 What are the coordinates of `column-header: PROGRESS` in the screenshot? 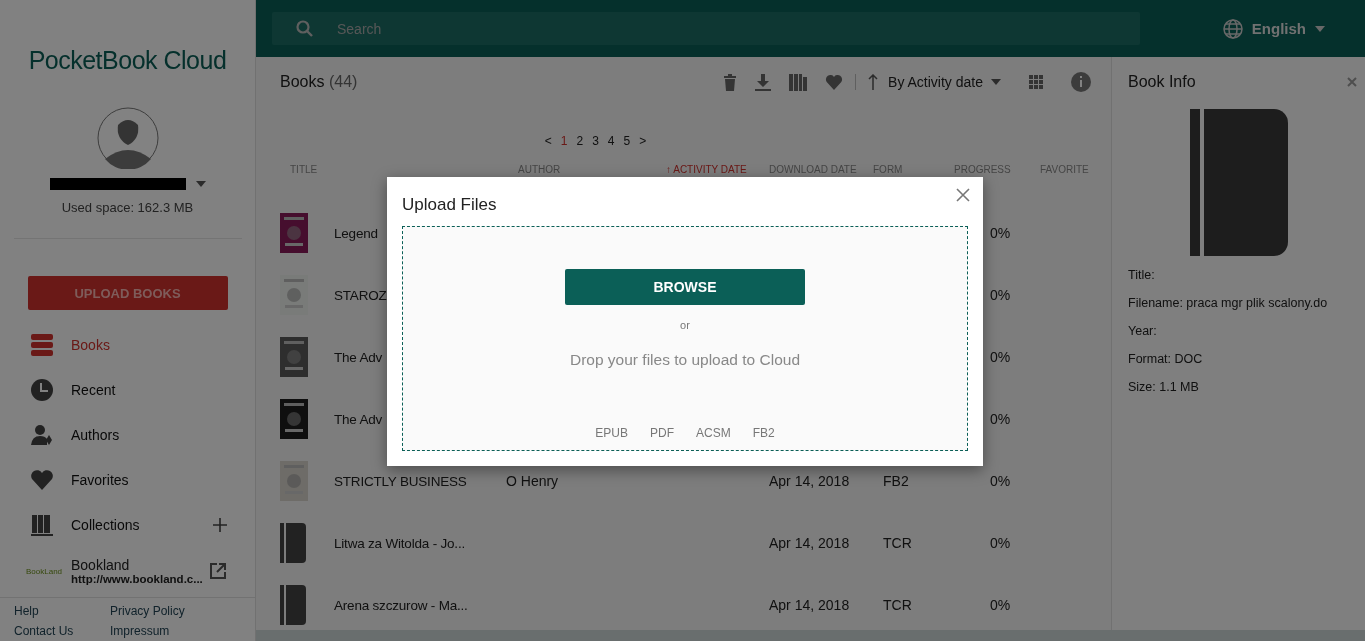 It's located at (997, 172).